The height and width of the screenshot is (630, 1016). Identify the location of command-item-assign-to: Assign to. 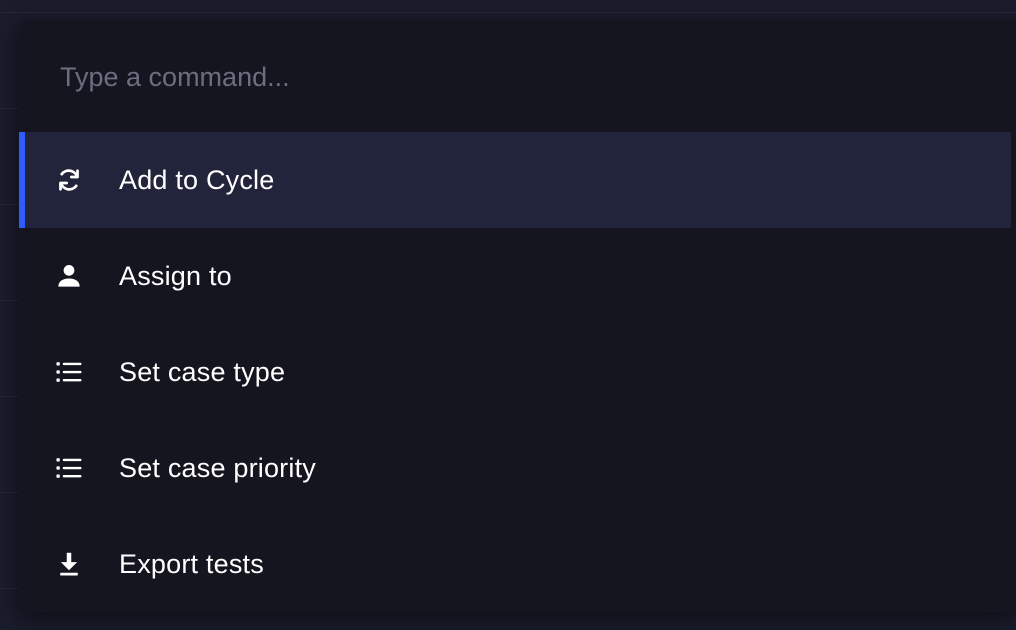
(515, 276).